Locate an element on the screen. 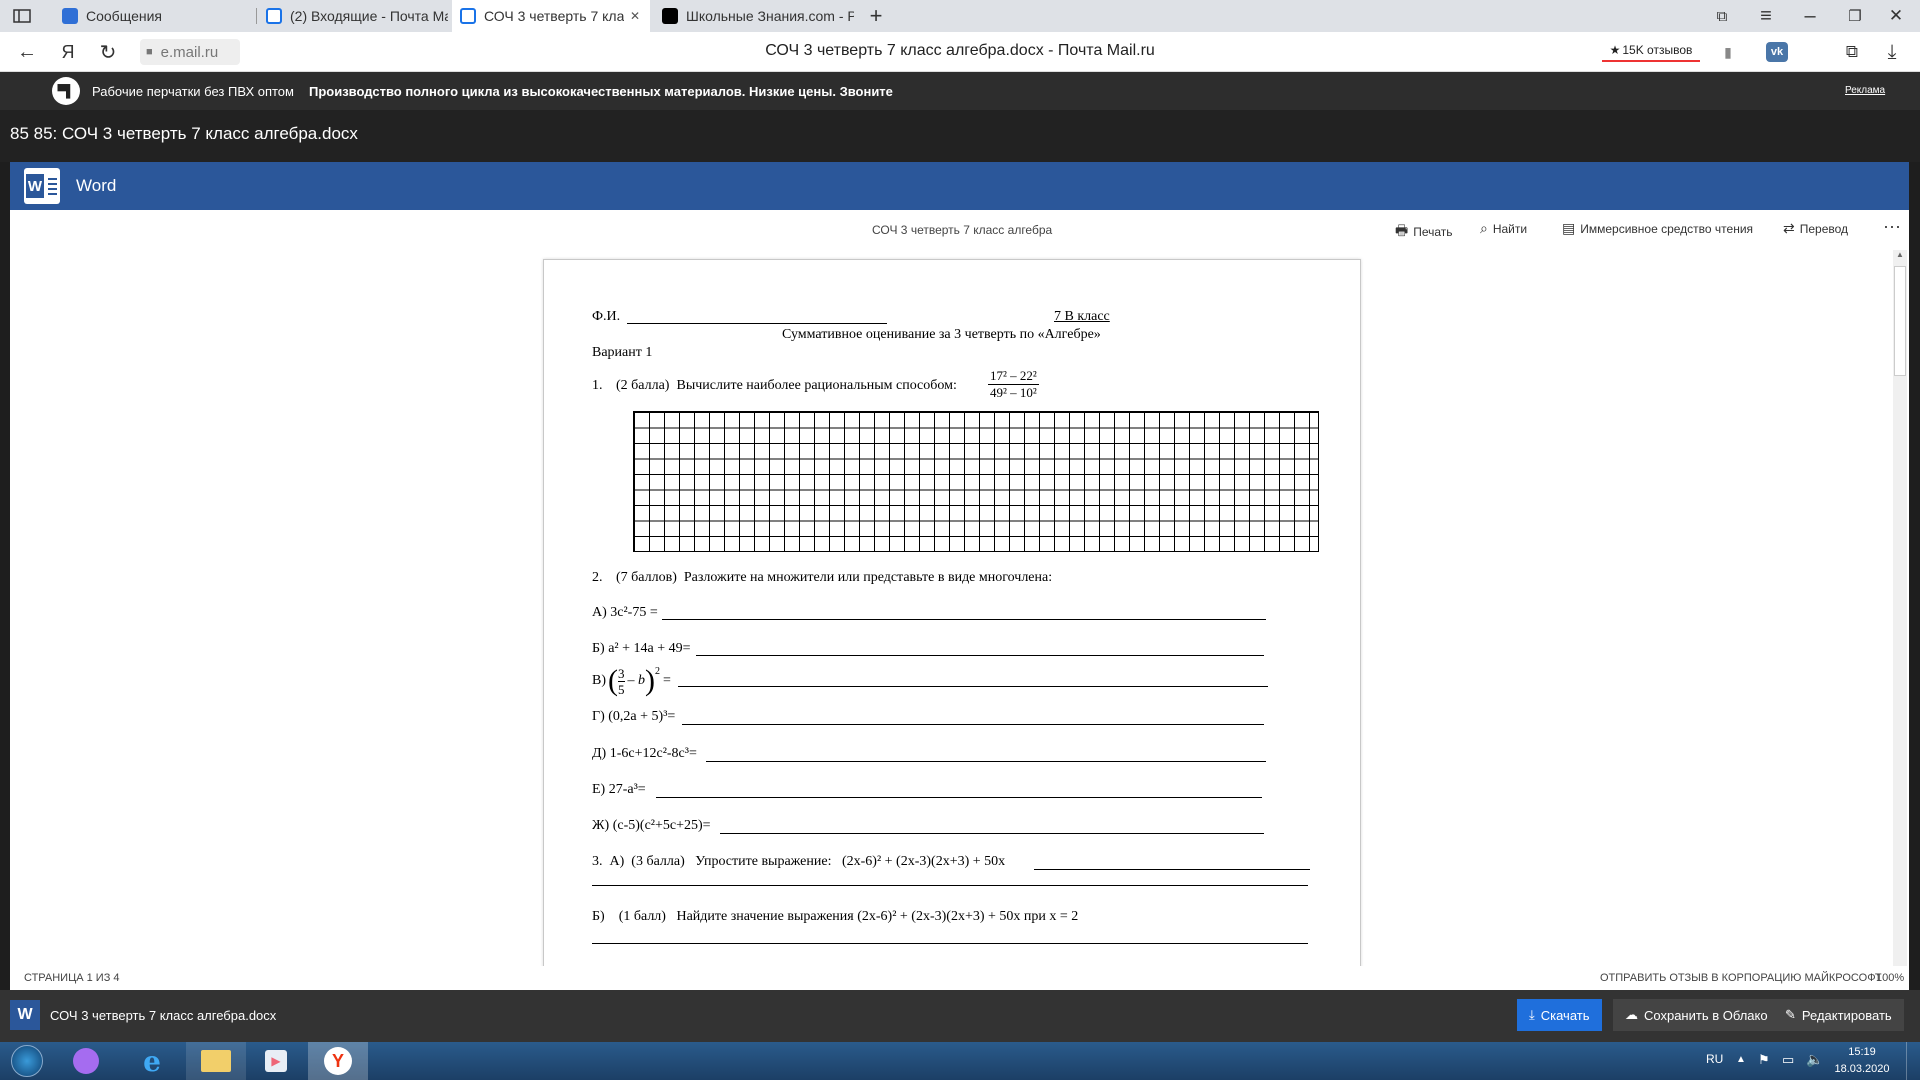  printer-icon: 🖶 is located at coordinates (1402, 230).